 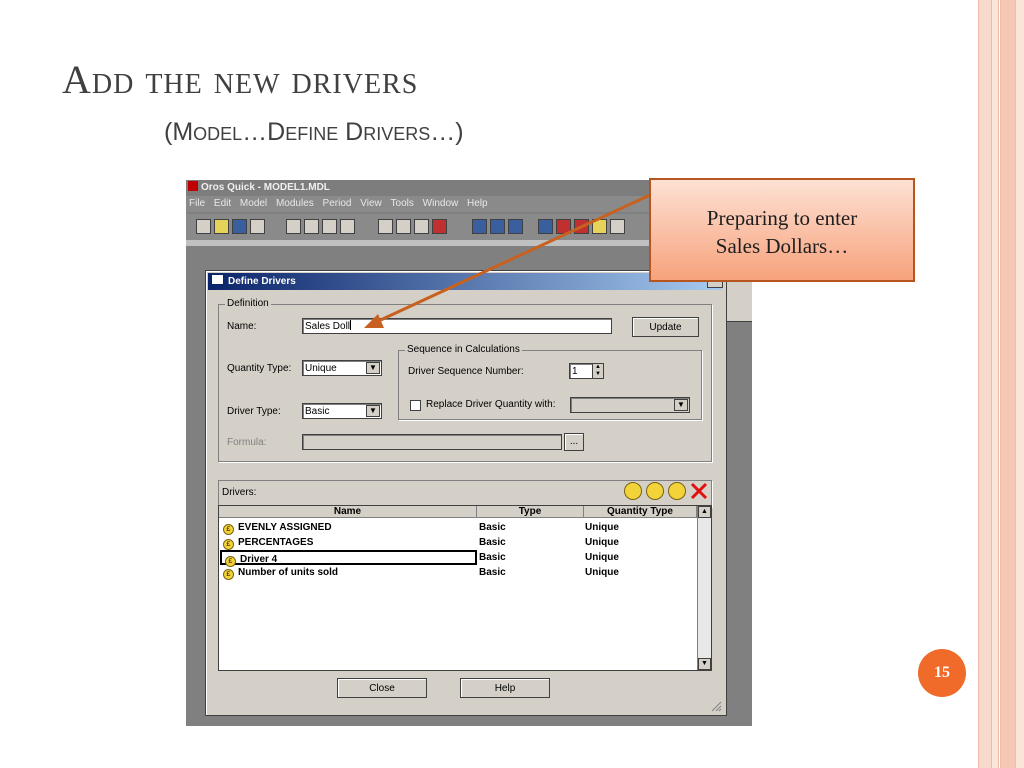 I want to click on quantity-type-select: Unique ▼, so click(x=342, y=368).